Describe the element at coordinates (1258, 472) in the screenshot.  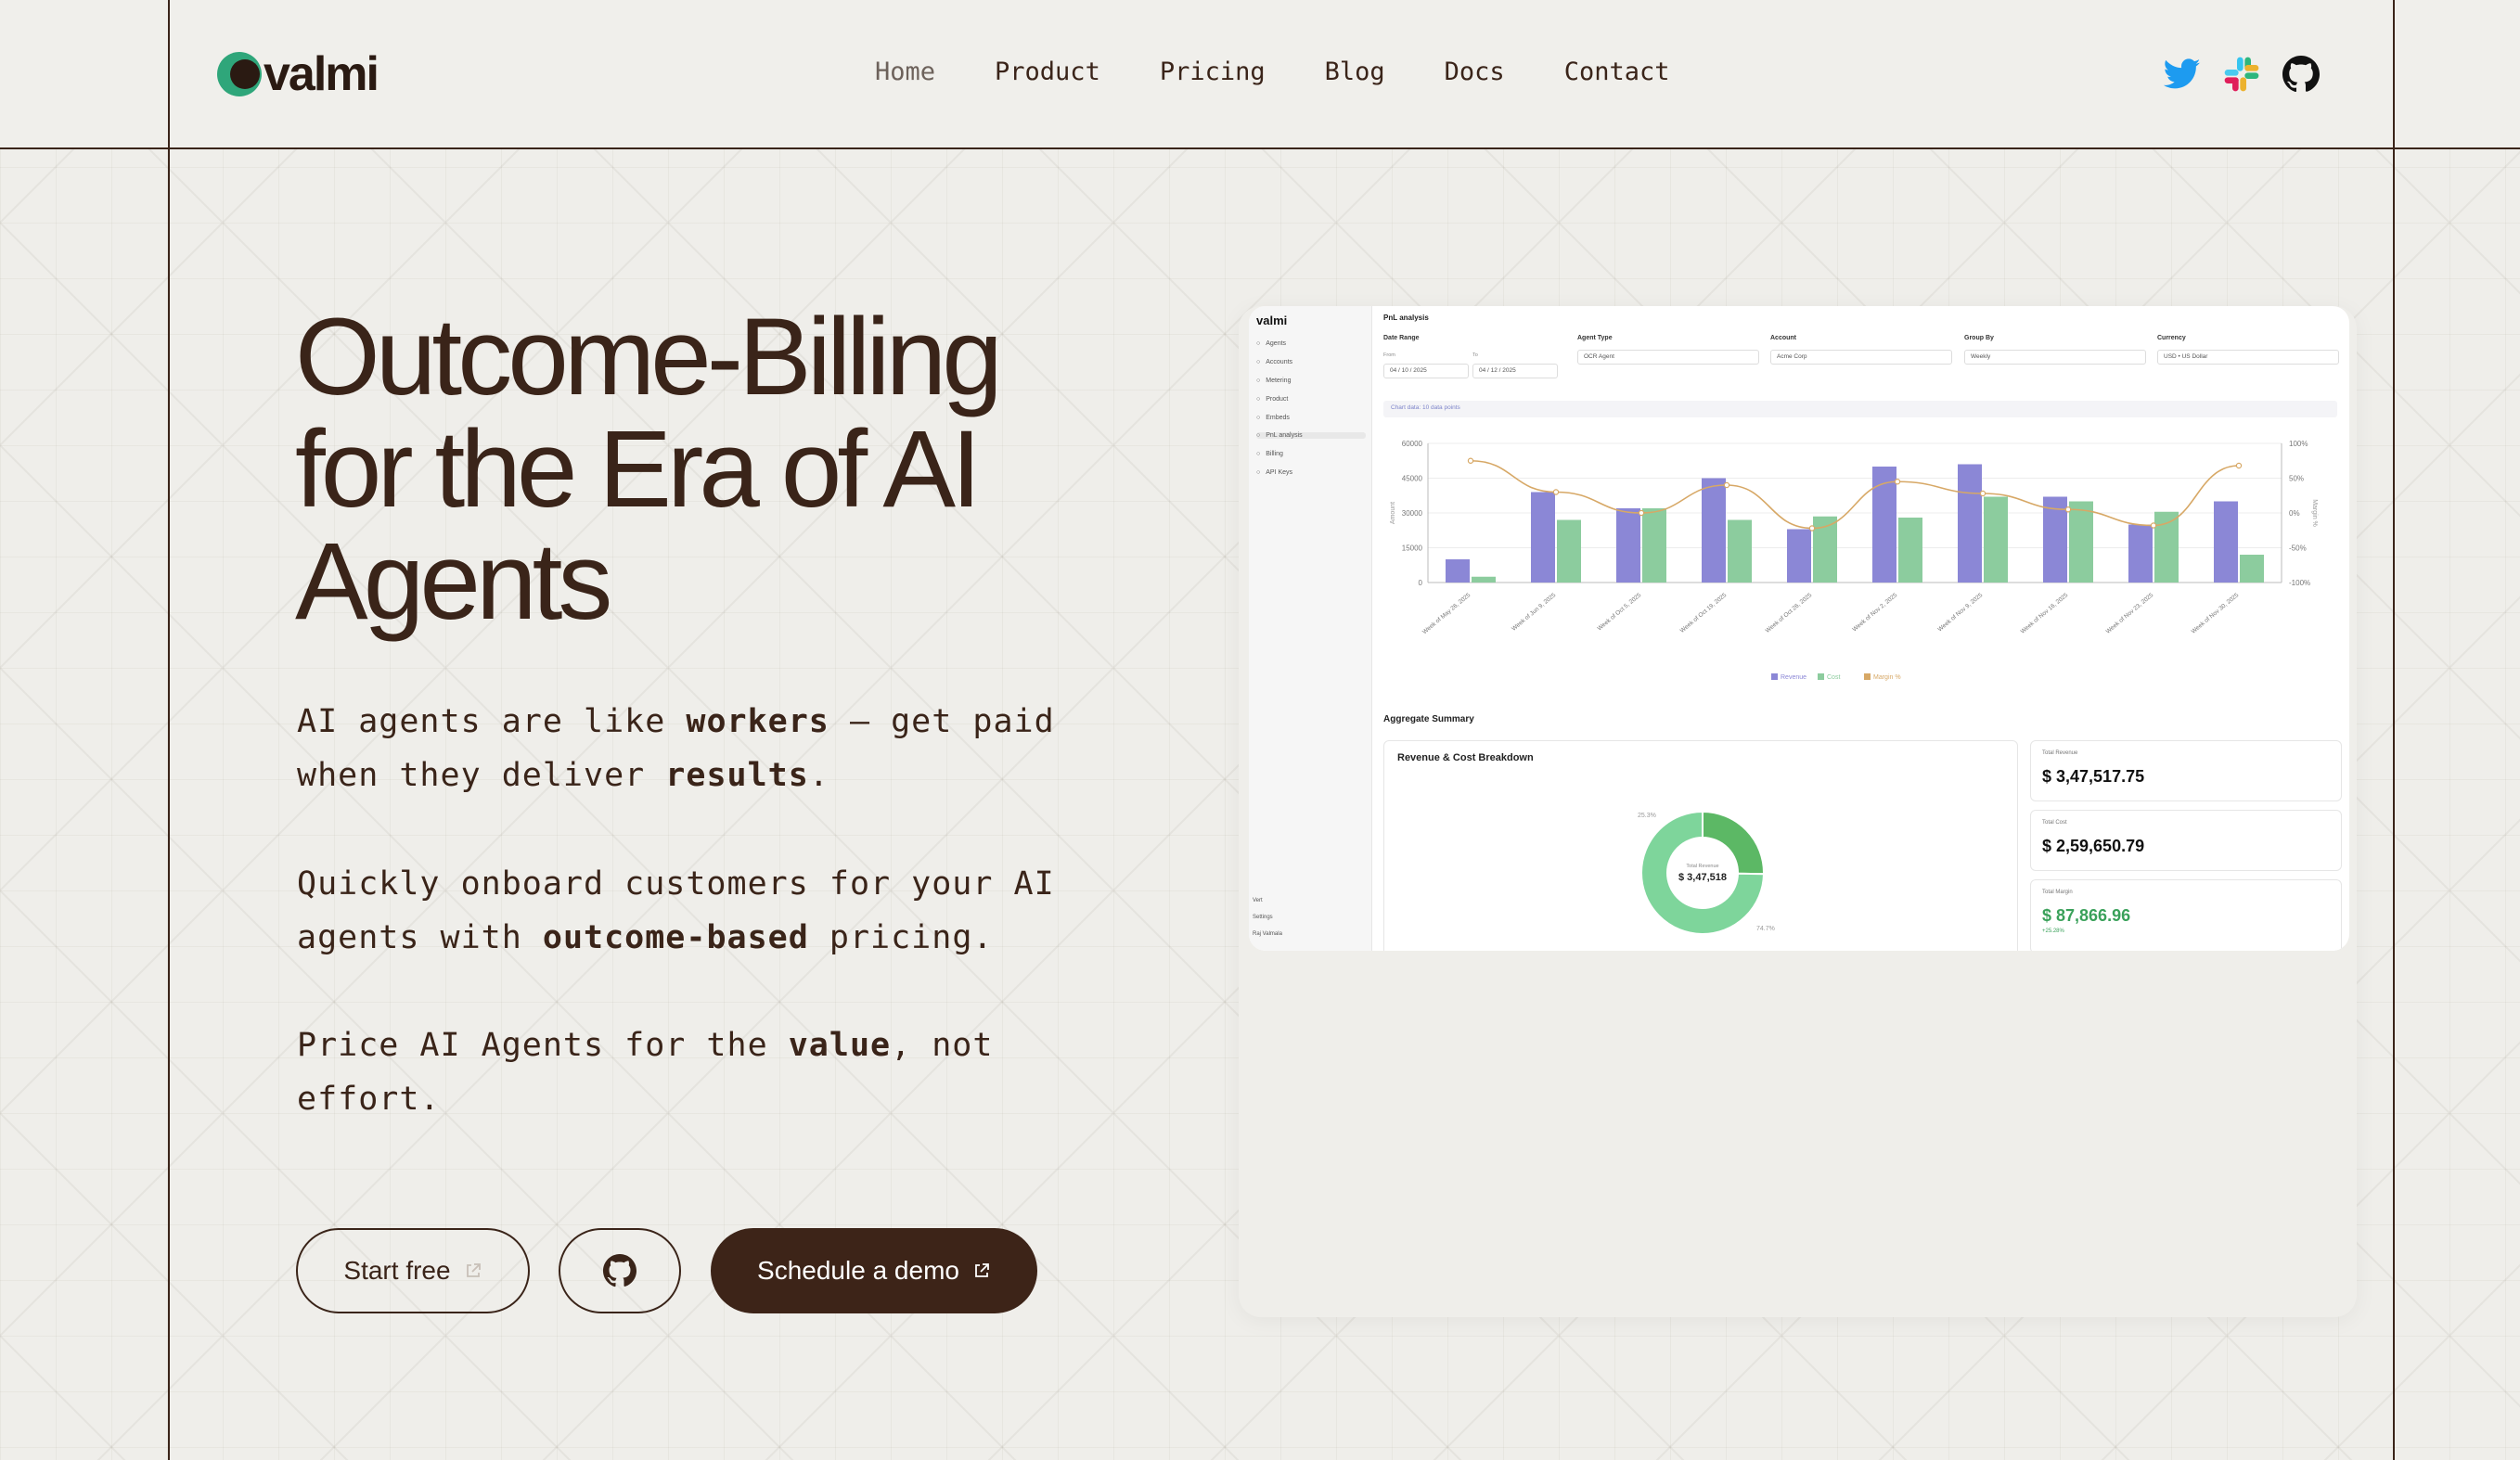
I see `key-icon: ○` at that location.